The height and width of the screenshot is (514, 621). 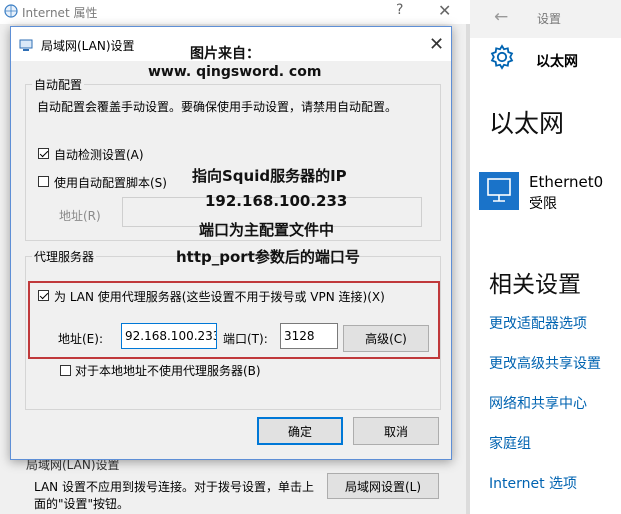 What do you see at coordinates (88, 46) in the screenshot?
I see `lan-dialog-title: 局域网(LAN)设置` at bounding box center [88, 46].